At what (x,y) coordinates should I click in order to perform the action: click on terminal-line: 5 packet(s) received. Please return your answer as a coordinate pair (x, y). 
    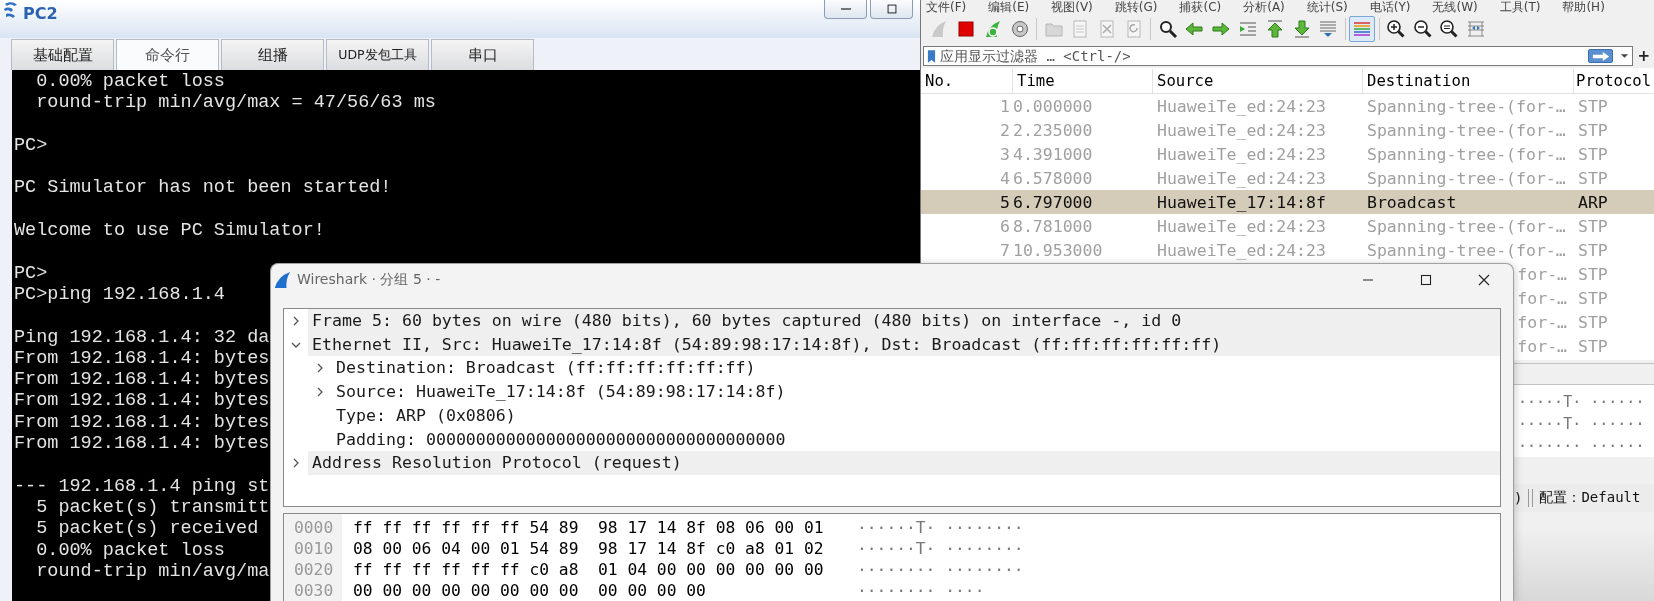
    Looking at the image, I should click on (147, 529).